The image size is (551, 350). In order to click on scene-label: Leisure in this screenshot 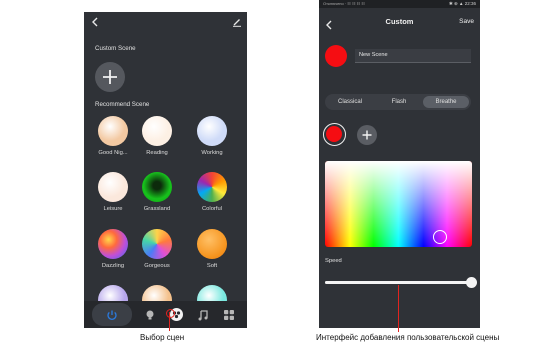, I will do `click(113, 209)`.